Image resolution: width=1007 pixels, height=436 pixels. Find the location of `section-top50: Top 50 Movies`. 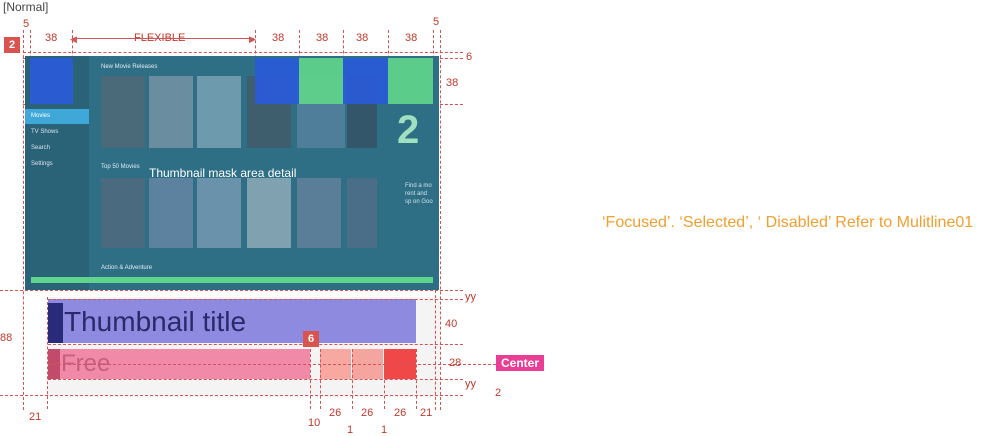

section-top50: Top 50 Movies is located at coordinates (120, 167).